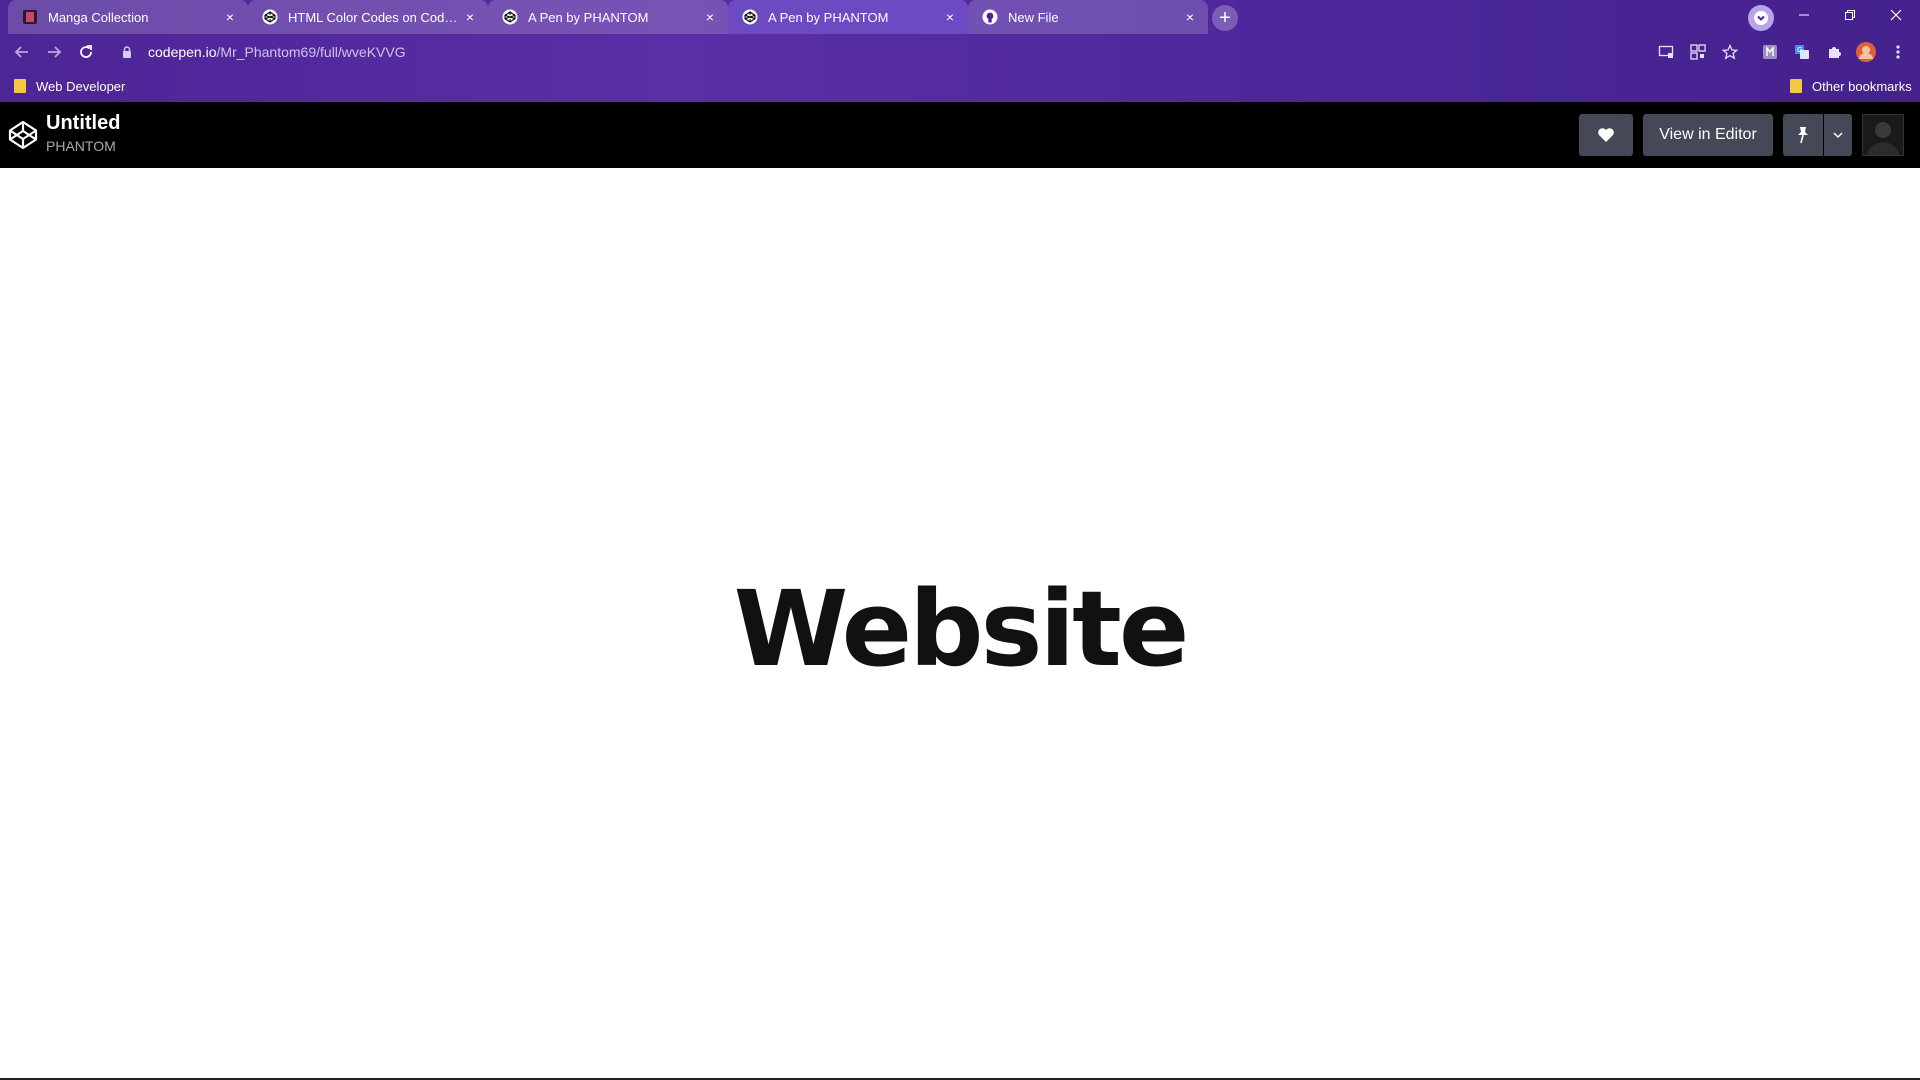 Image resolution: width=1920 pixels, height=1080 pixels. I want to click on star-icon, so click(1730, 52).